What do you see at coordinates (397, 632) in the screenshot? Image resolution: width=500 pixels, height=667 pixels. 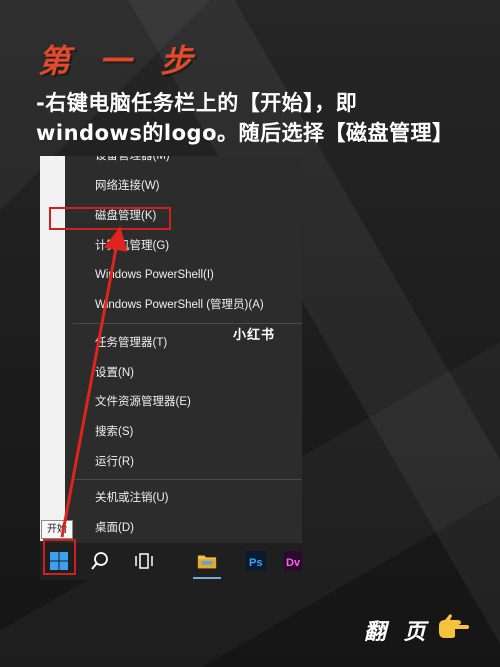 I see `next-page-label: 翻 页` at bounding box center [397, 632].